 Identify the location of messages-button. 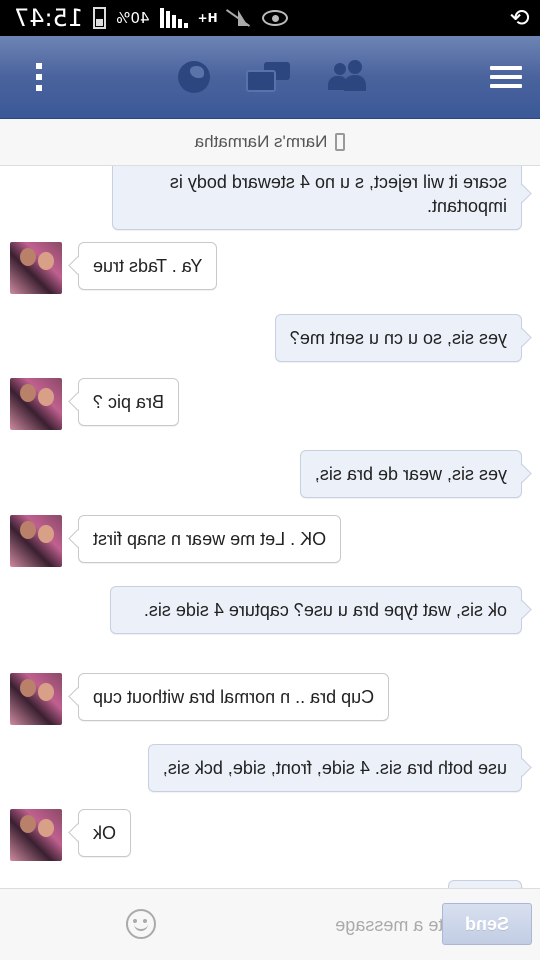
(268, 77).